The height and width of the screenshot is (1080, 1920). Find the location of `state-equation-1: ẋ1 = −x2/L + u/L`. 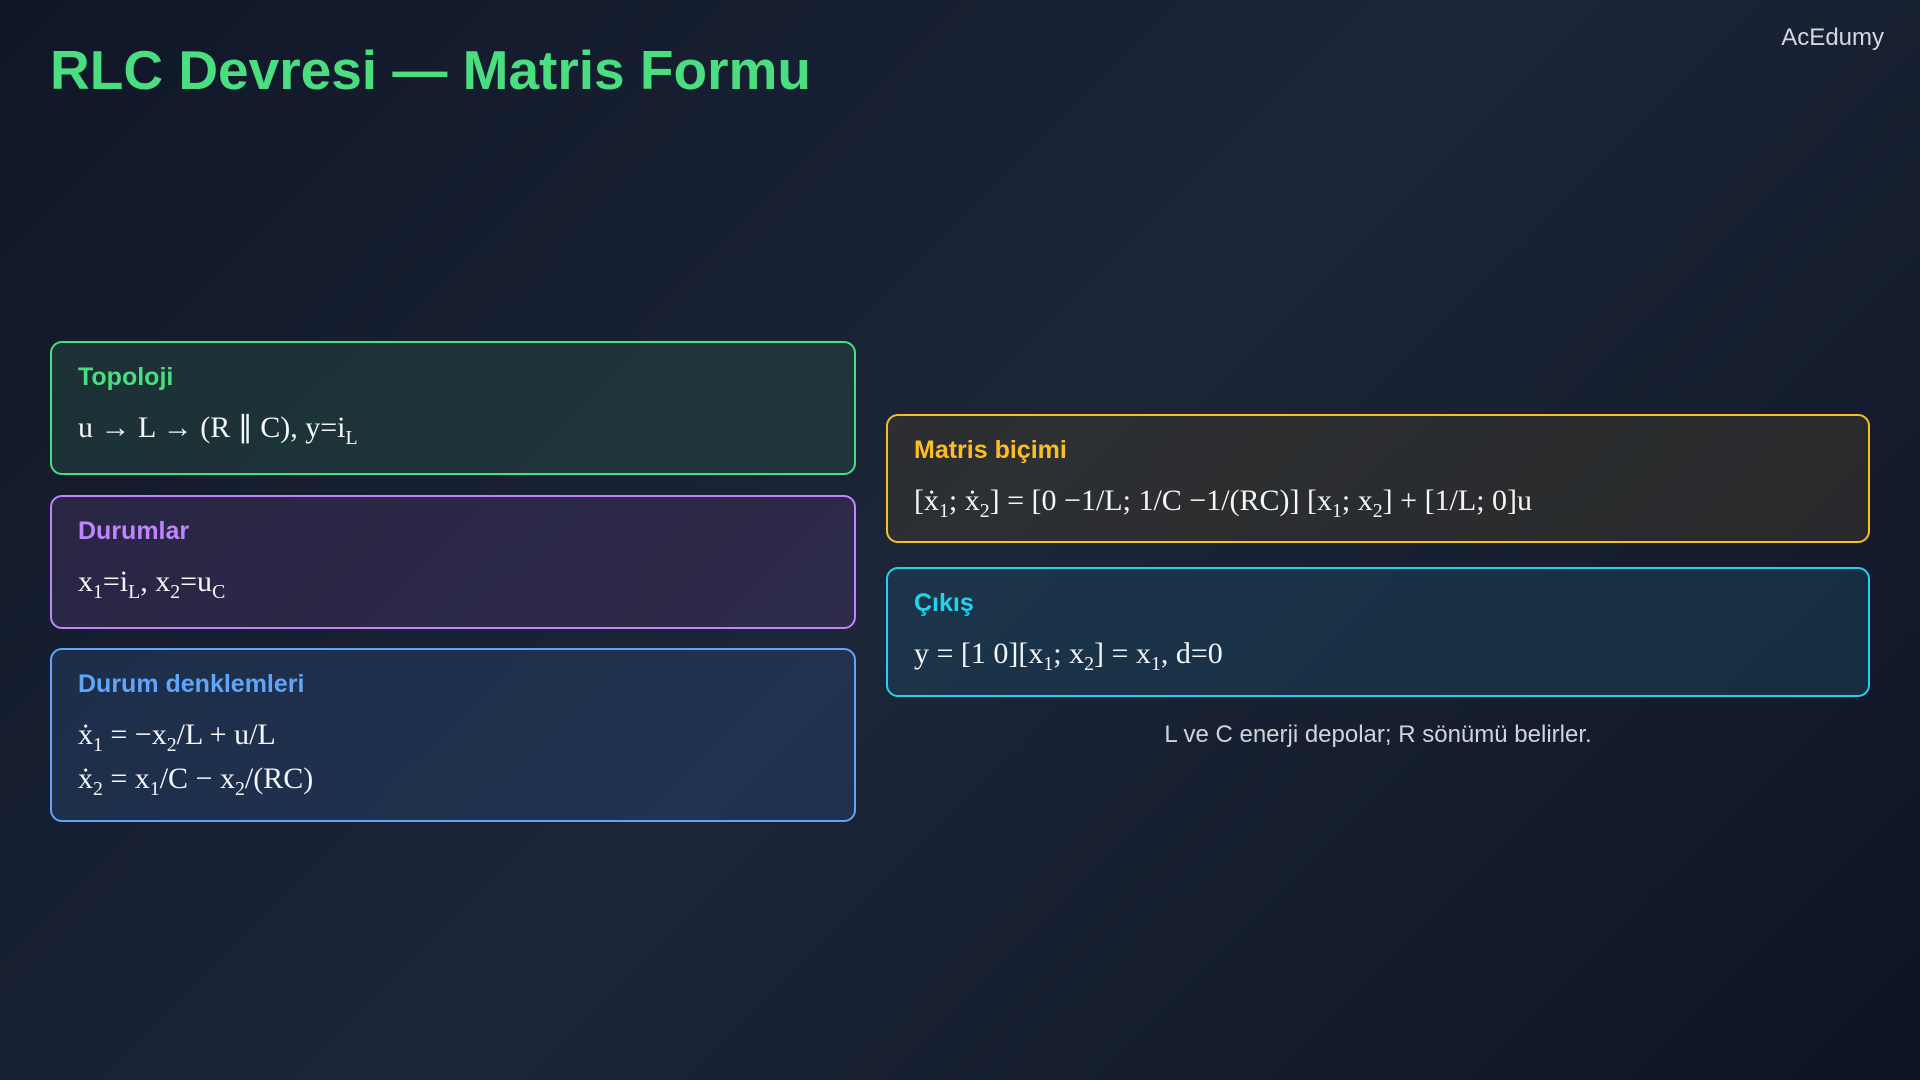

state-equation-1: ẋ1 = −x2/L + u/L is located at coordinates (177, 737).